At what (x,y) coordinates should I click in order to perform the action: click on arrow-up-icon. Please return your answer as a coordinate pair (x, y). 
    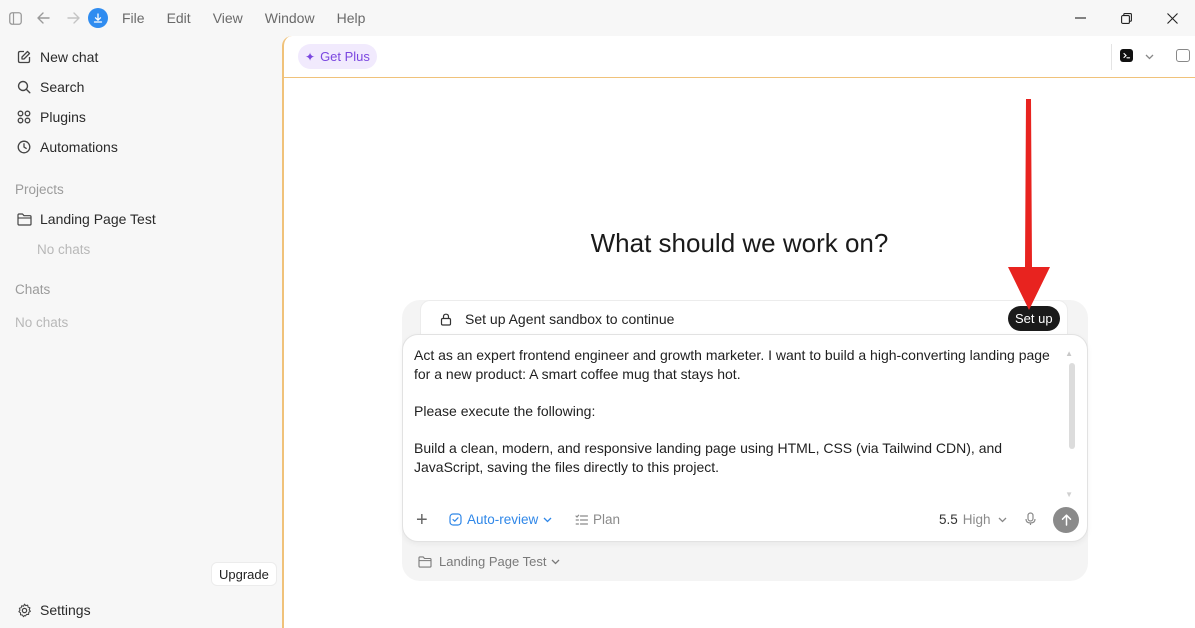
    Looking at the image, I should click on (1066, 520).